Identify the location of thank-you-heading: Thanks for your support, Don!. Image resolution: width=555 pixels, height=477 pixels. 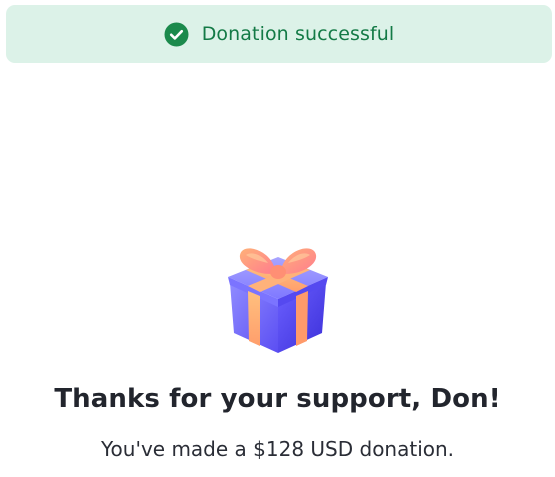
(277, 399).